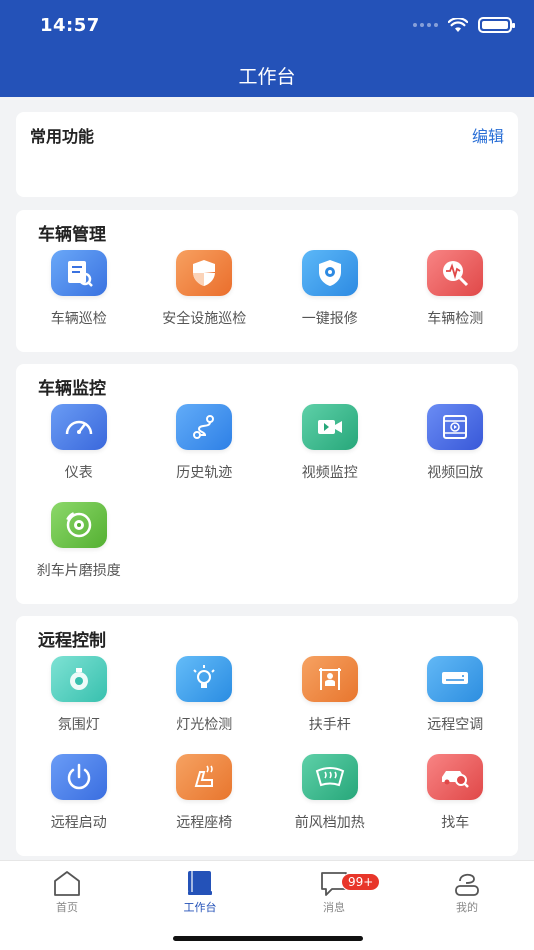 This screenshot has height=950, width=534. I want to click on function-label: 前风档加热, so click(329, 823).